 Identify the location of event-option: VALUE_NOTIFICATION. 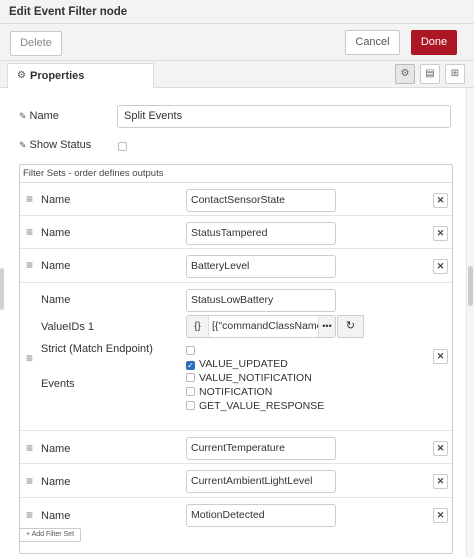
(249, 378).